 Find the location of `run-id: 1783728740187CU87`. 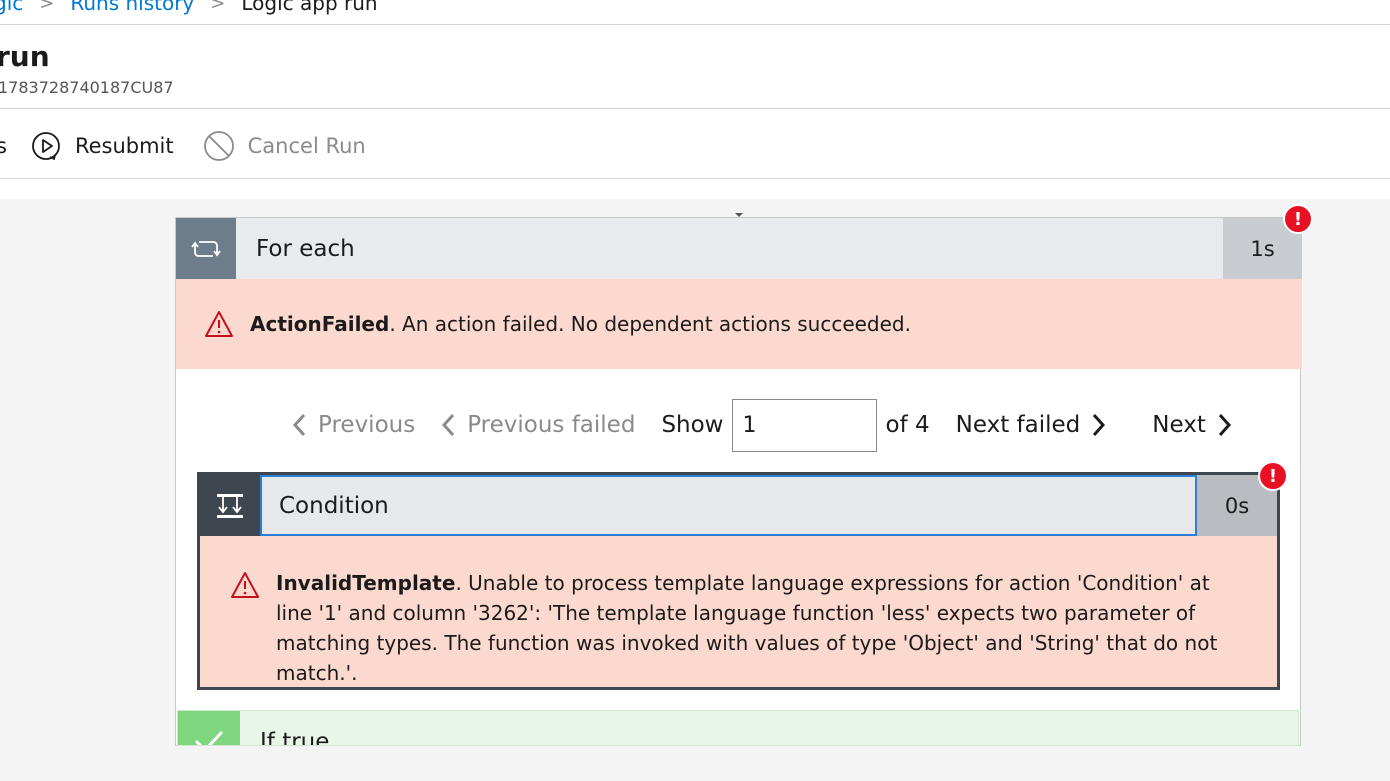

run-id: 1783728740187CU87 is located at coordinates (87, 87).